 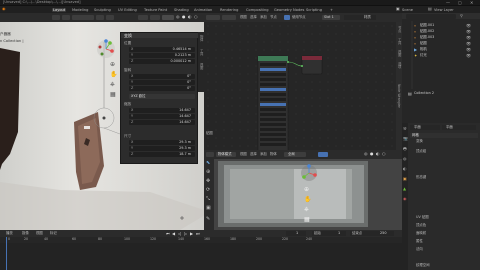 I want to click on rv-menu-view: 视图, so click(x=243, y=154).